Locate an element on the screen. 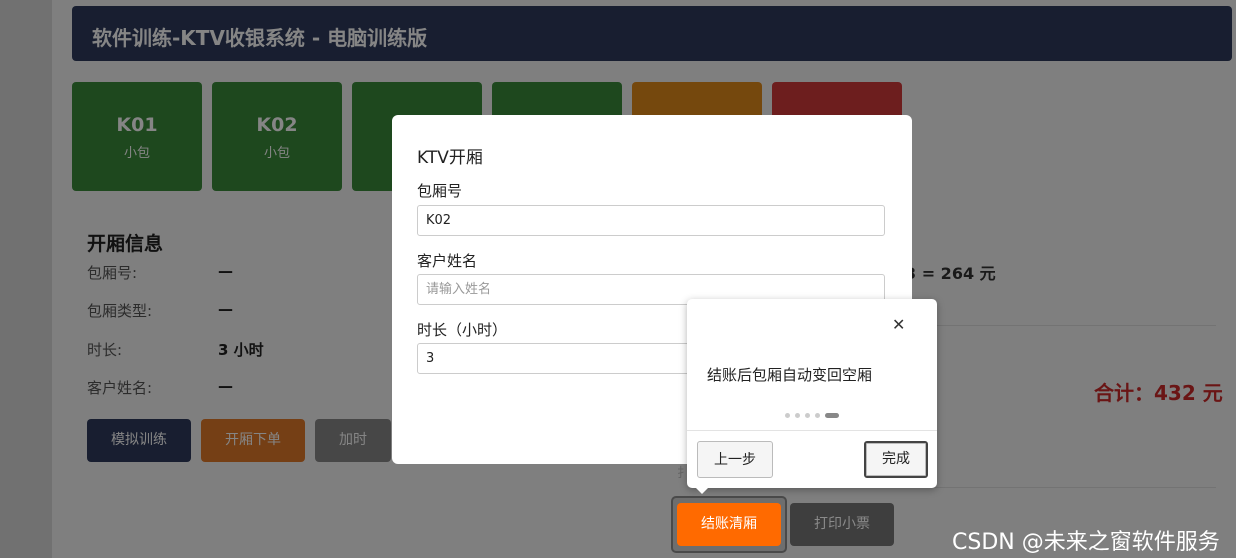 The height and width of the screenshot is (558, 1236). tour-text: 结账后包厢自动变回空厢 is located at coordinates (790, 375).